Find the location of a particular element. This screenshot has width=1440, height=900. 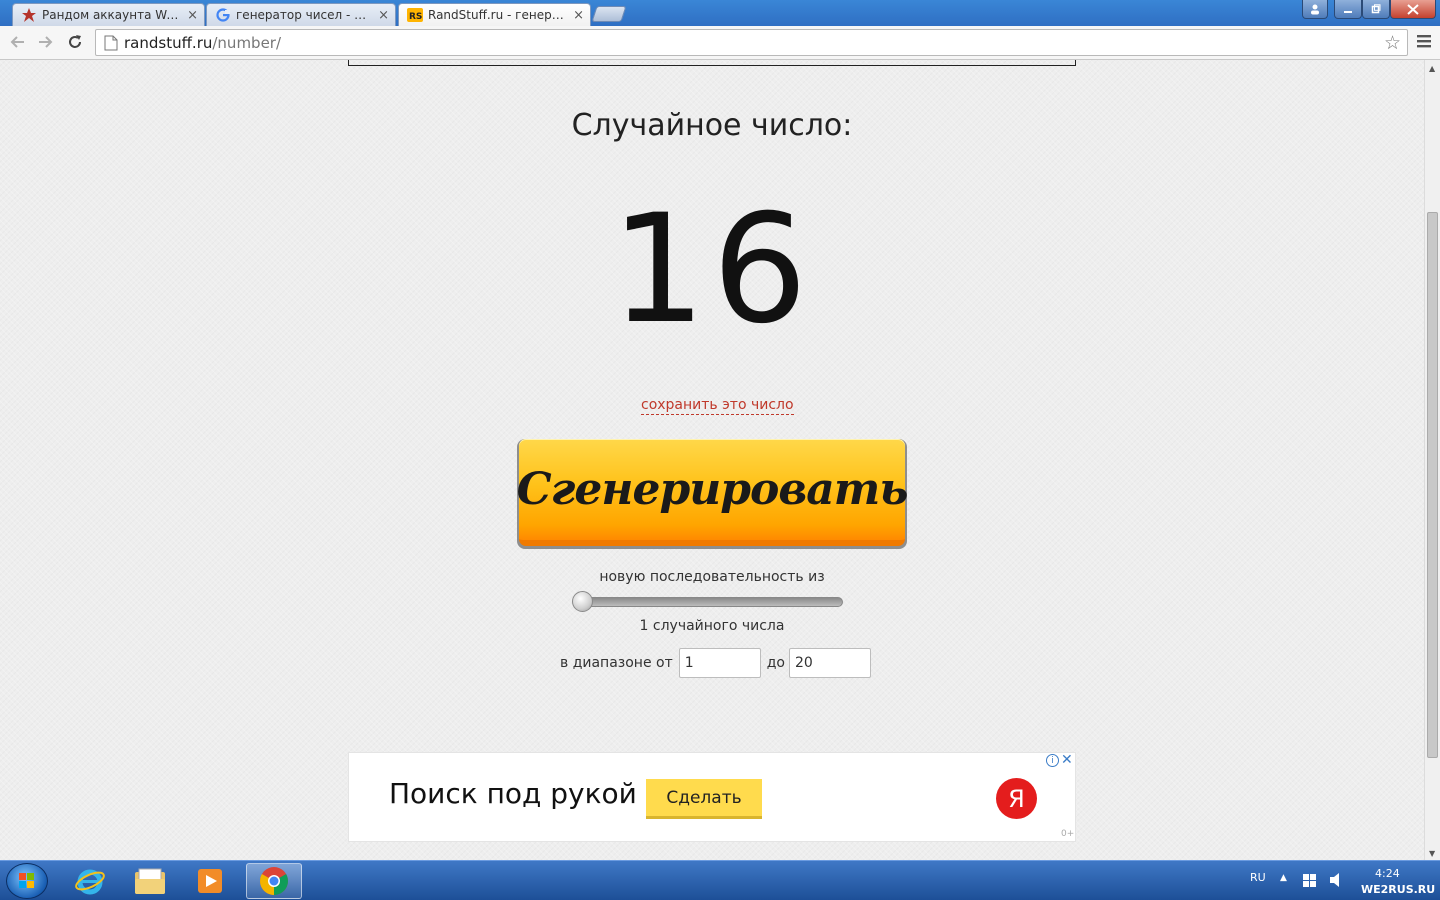

back-button is located at coordinates (17, 42).